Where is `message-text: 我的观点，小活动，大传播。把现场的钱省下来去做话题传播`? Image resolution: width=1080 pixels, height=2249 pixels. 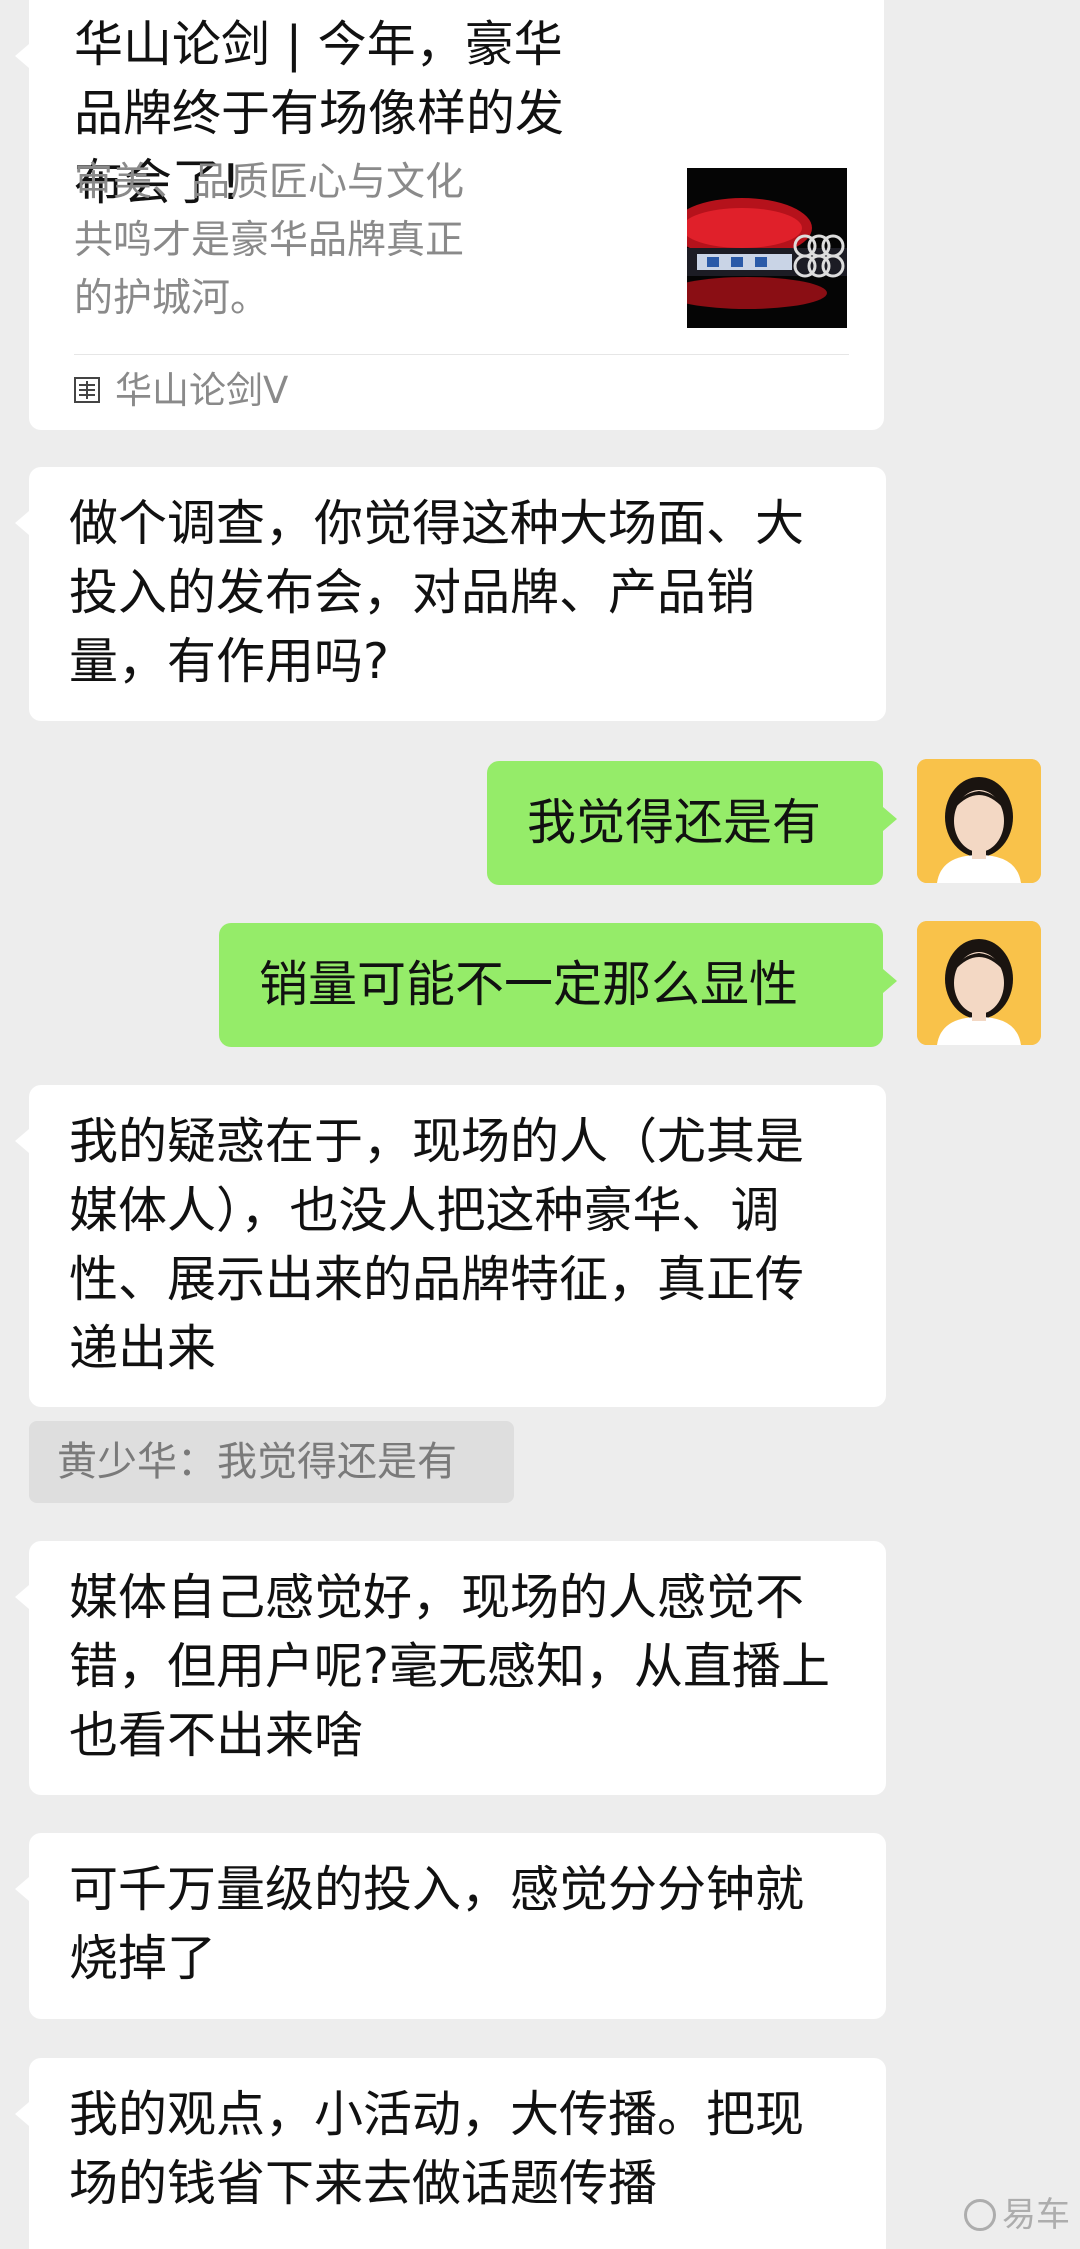
message-text: 我的观点，小活动，大传播。把现场的钱省下来去做话题传播 is located at coordinates (437, 2149).